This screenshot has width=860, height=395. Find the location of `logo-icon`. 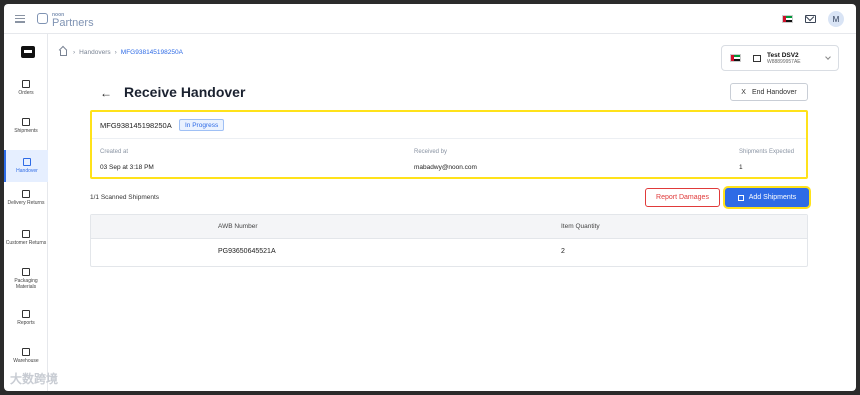

logo-icon is located at coordinates (42, 18).